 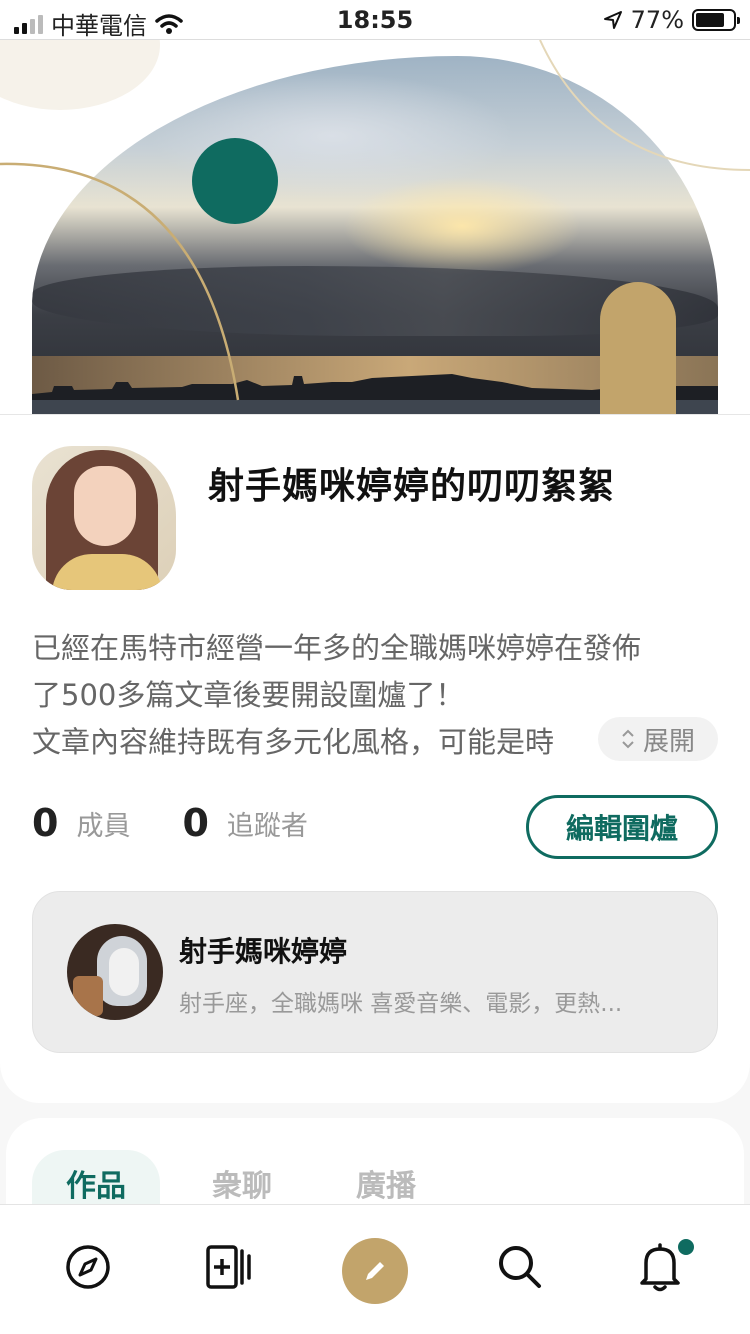 I want to click on decorative-teal-circle, so click(x=235, y=181).